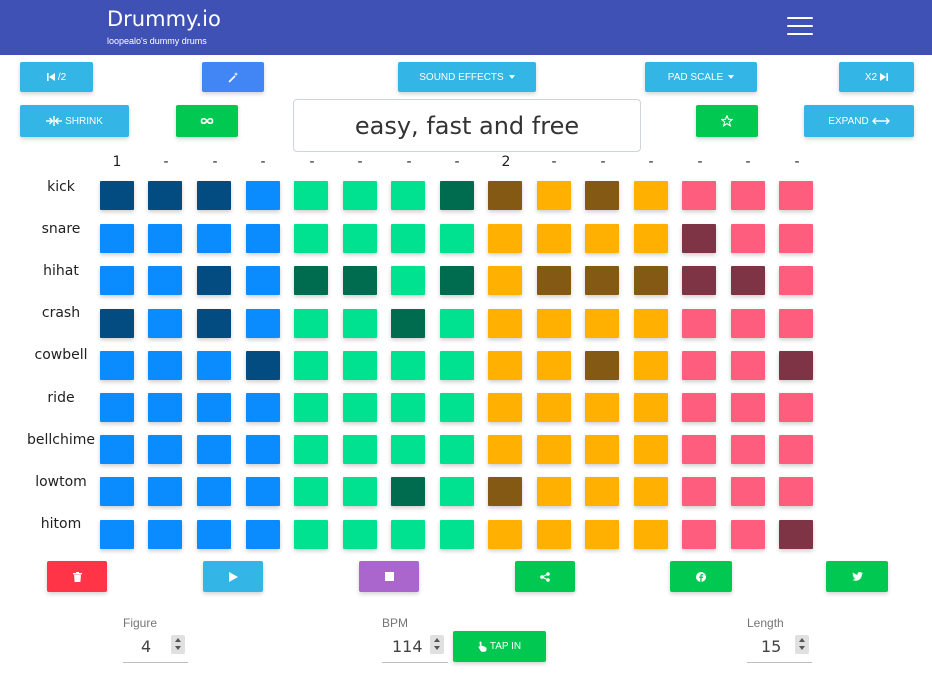 The height and width of the screenshot is (677, 932). Describe the element at coordinates (263, 365) in the screenshot. I see `pad-cowbell-4-active` at that location.